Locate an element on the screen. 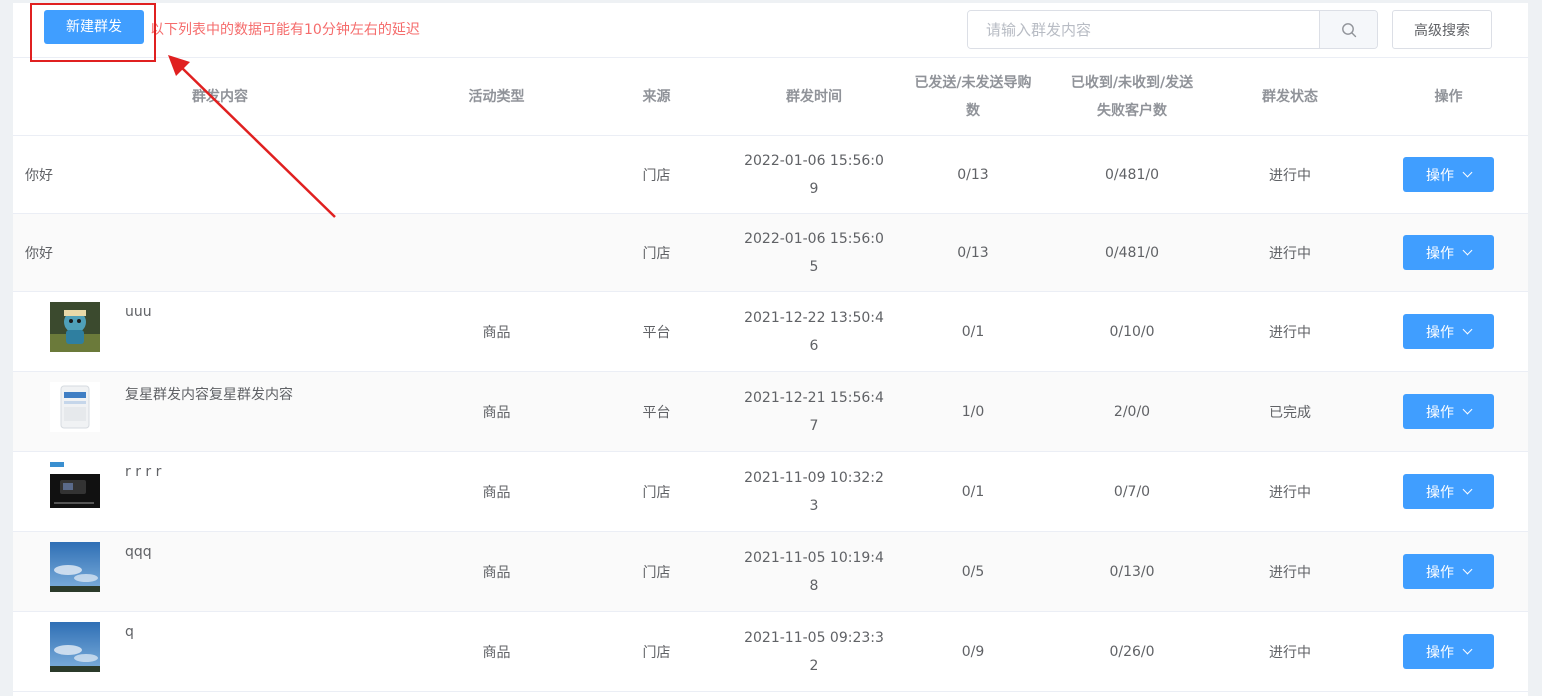 The image size is (1542, 696). table-row: qqq 商品 门店 2021-11-05 10:19:4 8 0/5 0/13/0 进行中 操作 is located at coordinates (770, 572).